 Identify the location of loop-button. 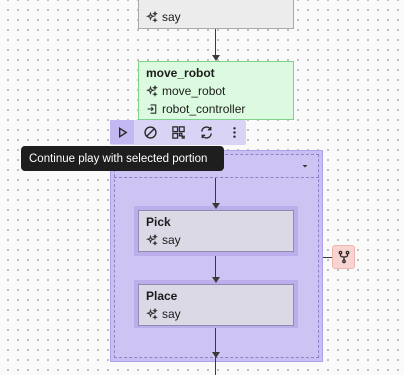
(206, 132).